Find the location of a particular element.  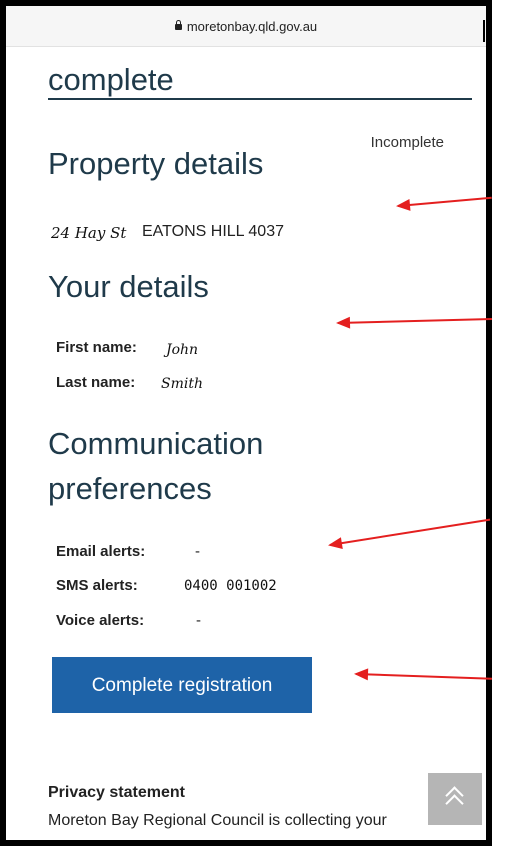

voice-alerts-value: - is located at coordinates (198, 620).